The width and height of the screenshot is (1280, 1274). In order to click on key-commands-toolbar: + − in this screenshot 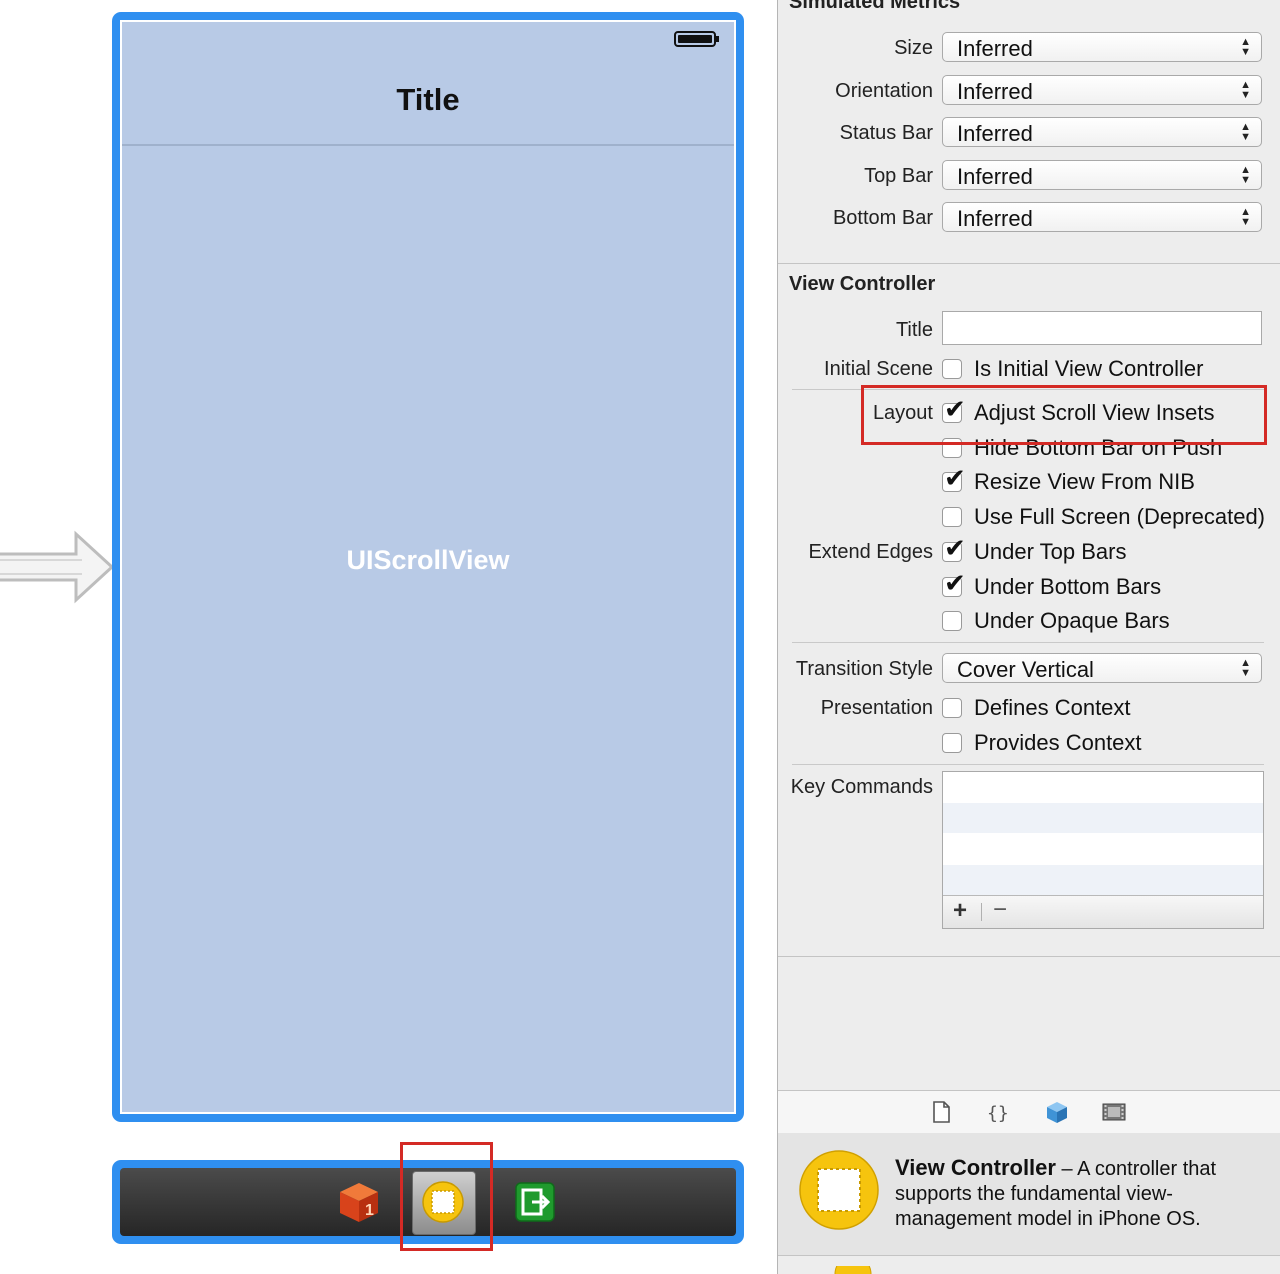, I will do `click(1103, 911)`.